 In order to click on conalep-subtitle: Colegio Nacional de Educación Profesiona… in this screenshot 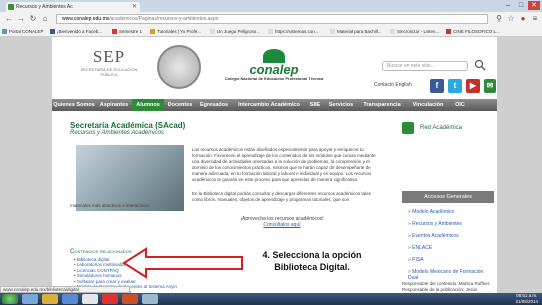, I will do `click(274, 78)`.